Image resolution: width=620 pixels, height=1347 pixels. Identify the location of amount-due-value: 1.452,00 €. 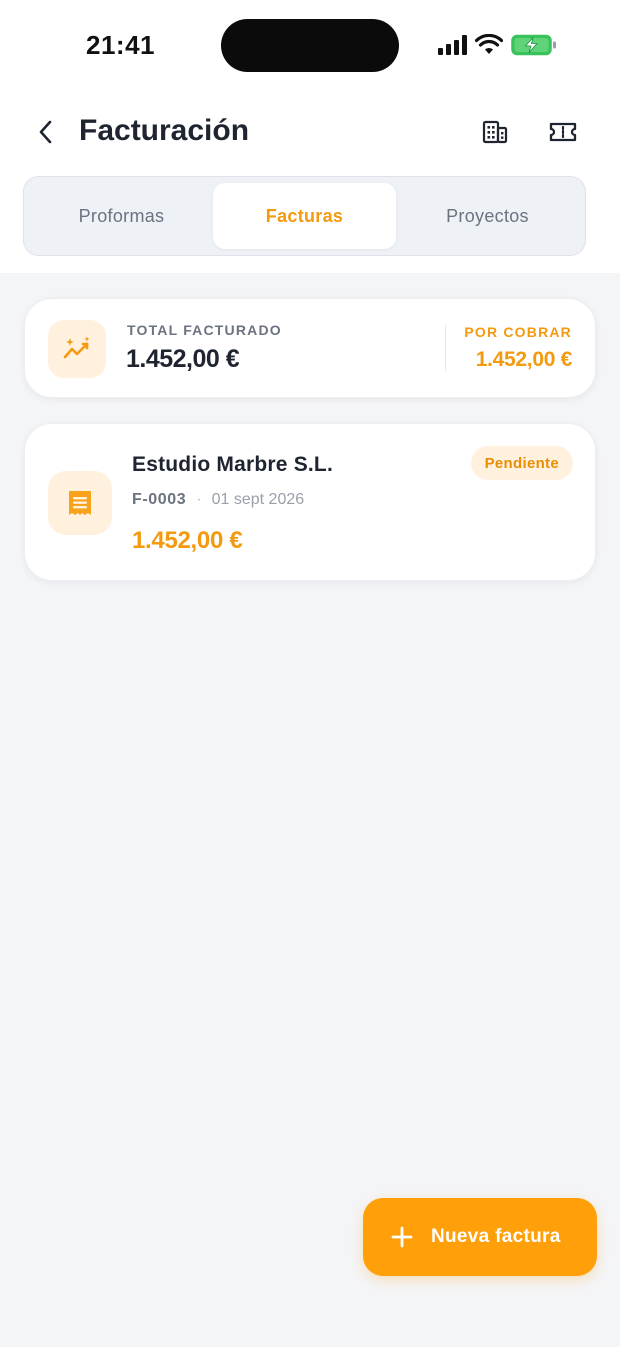
(524, 359).